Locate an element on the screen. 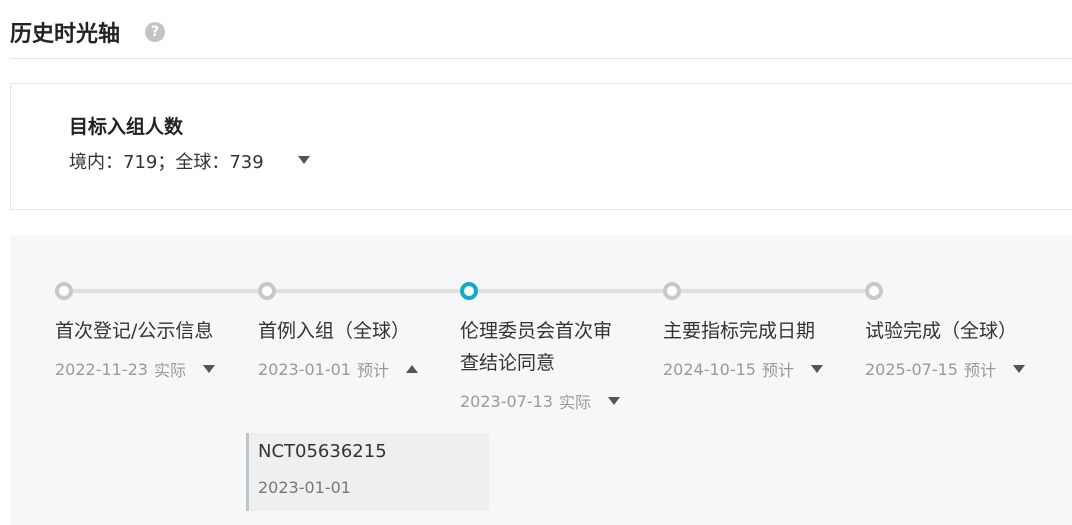 This screenshot has height=525, width=1072. milestone-date-row: 2023-01-01 预计 is located at coordinates (343, 369).